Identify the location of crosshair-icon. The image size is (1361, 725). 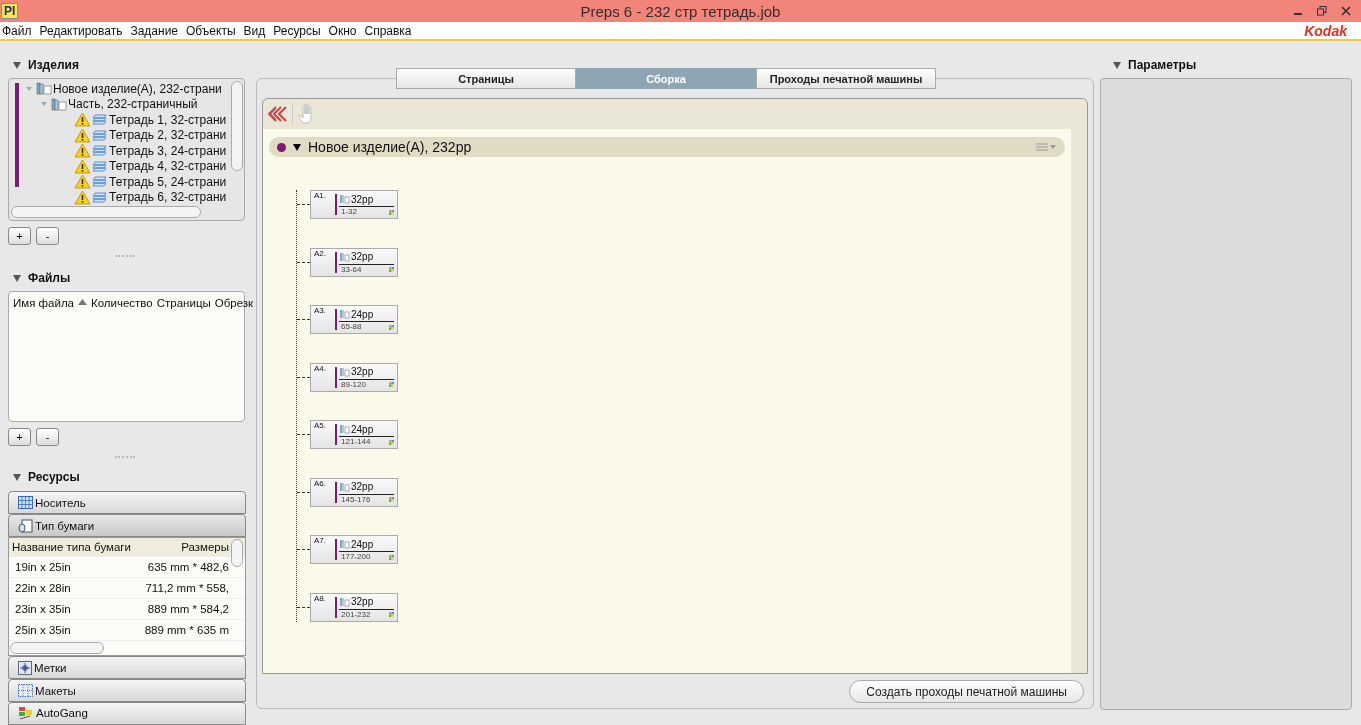
(25, 667).